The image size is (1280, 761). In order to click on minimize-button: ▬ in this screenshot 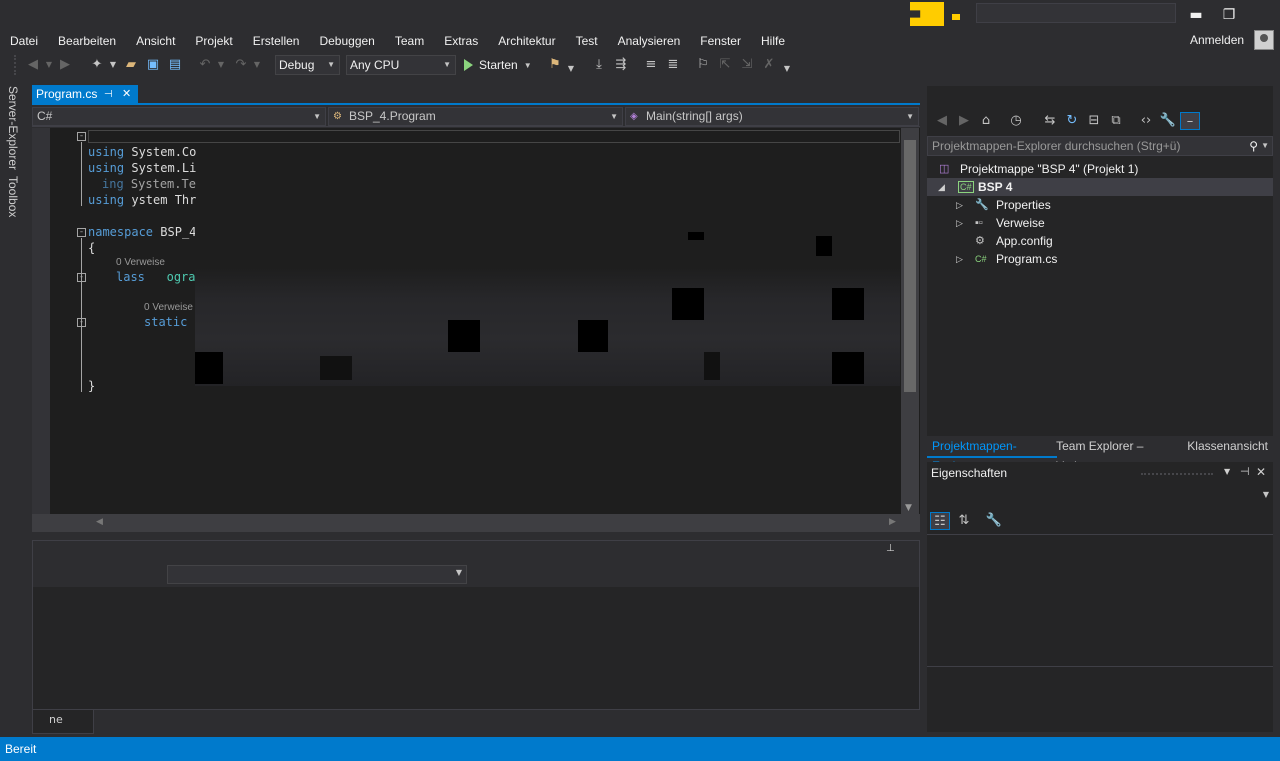, I will do `click(1196, 15)`.